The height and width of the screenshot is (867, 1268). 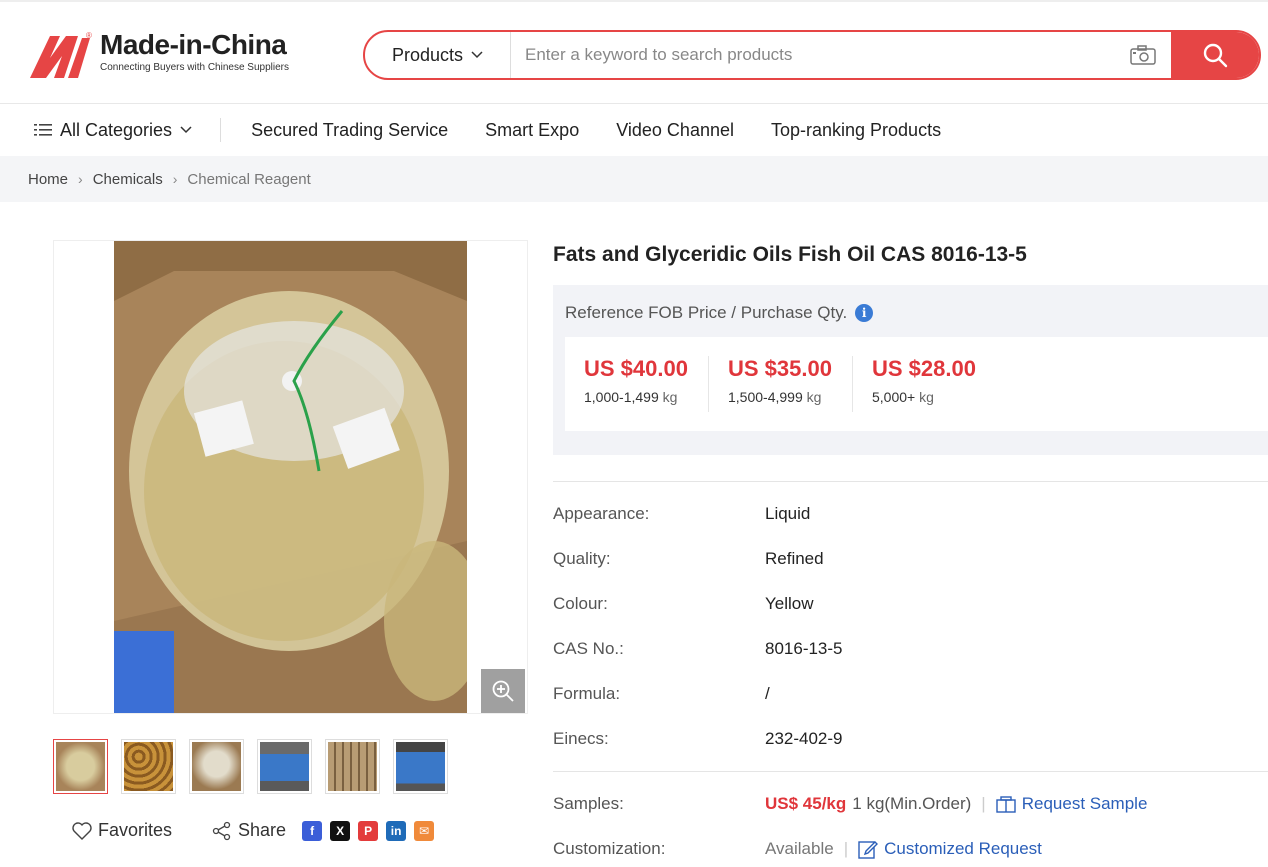 I want to click on nav-top-ranking: Top-ranking Products, so click(x=856, y=130).